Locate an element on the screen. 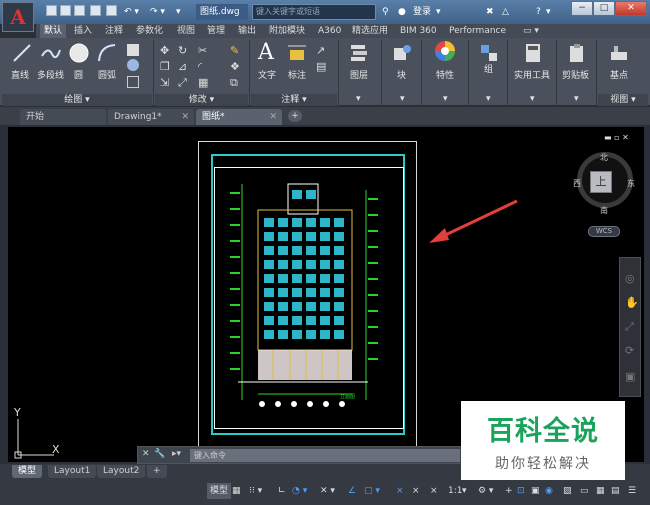 This screenshot has height=505, width=650. viewcube-east: 东 is located at coordinates (631, 183).